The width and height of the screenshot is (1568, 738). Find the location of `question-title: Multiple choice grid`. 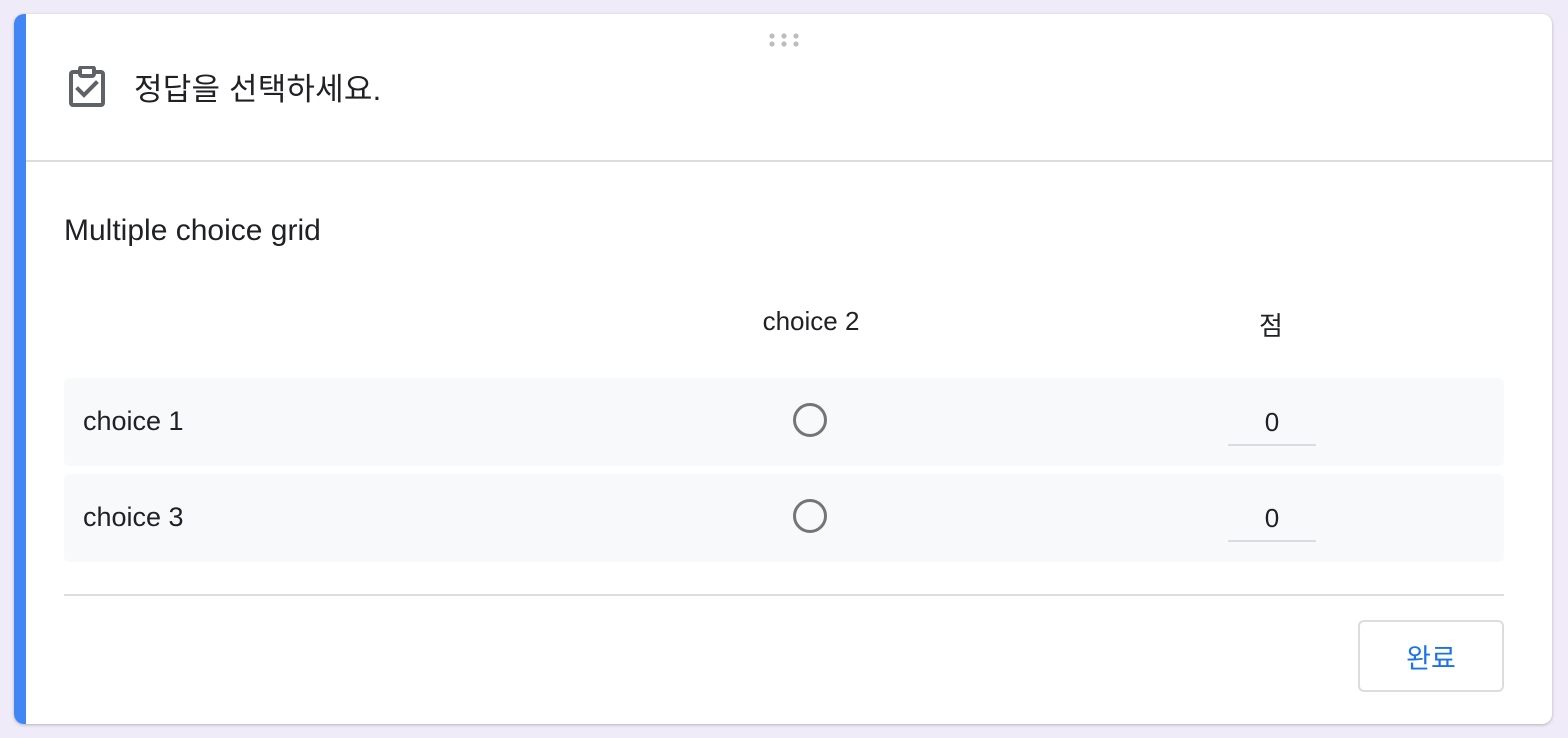

question-title: Multiple choice grid is located at coordinates (192, 230).